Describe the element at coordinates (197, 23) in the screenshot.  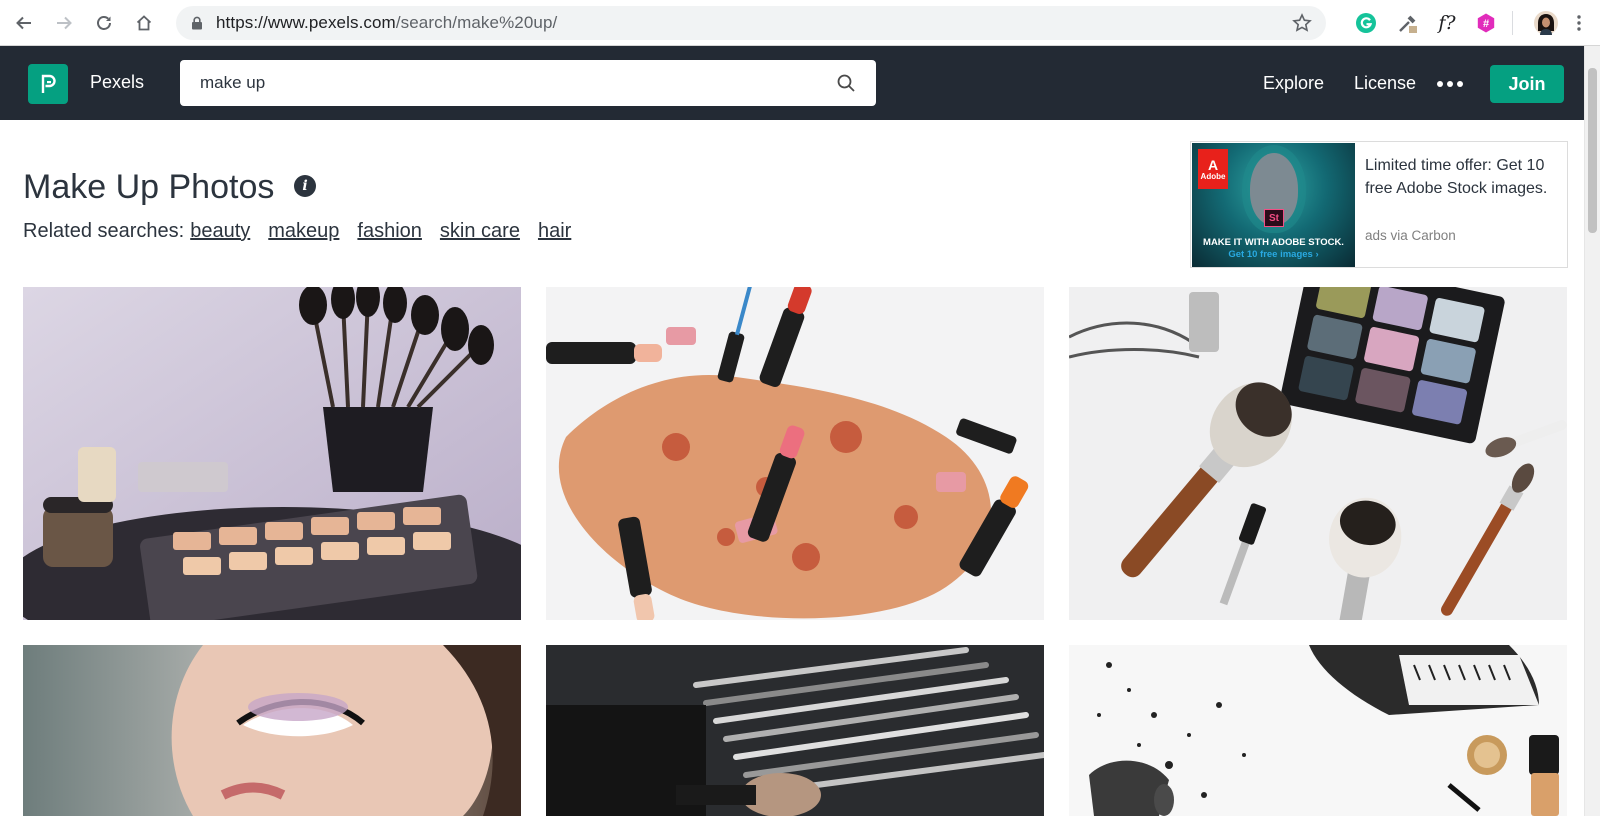
I see `lock-icon` at that location.